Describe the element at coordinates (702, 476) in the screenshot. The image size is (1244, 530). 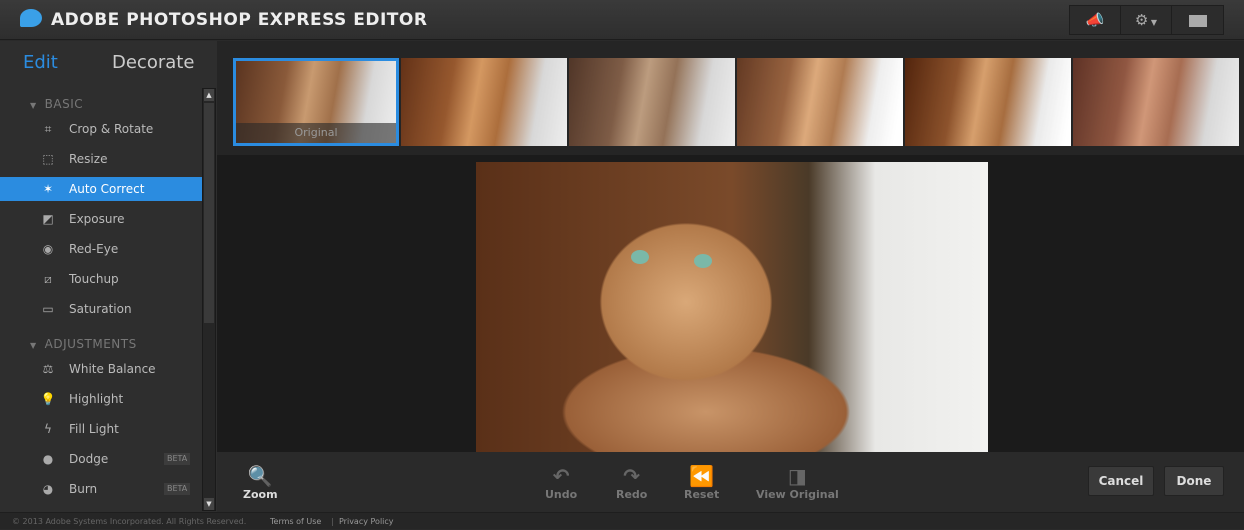
I see `reset-icon: ⏪` at that location.